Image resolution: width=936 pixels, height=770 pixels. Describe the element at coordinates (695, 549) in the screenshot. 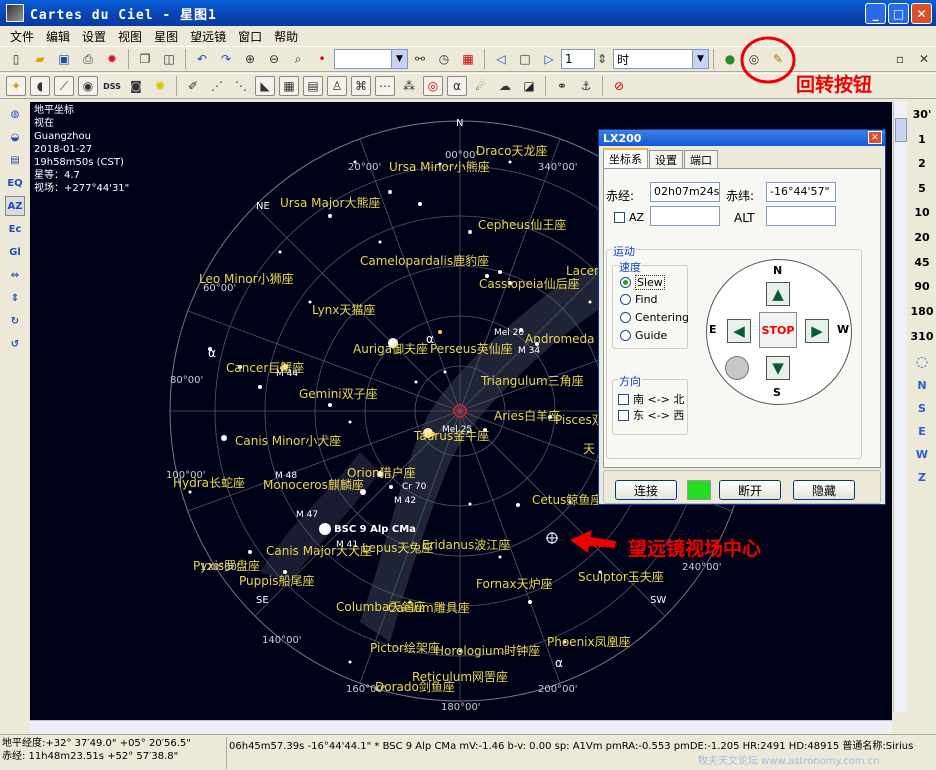

I see `scope-center-annotation: 望远镜视场中心` at that location.